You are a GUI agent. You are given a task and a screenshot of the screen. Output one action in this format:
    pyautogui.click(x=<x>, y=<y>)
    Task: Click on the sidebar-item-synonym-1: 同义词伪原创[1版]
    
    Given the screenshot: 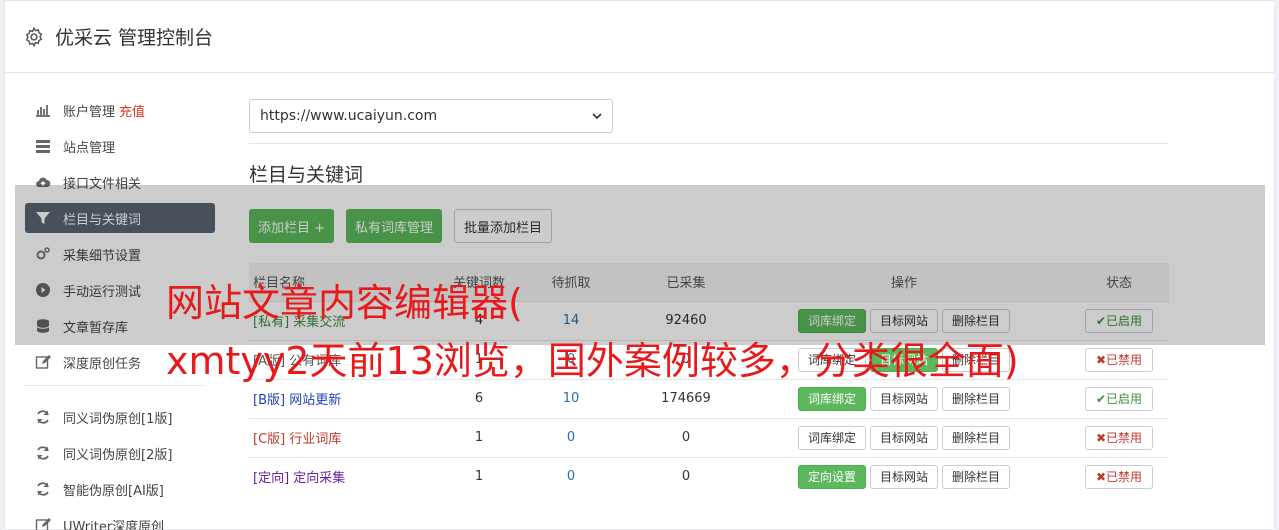 What is the action you would take?
    pyautogui.click(x=120, y=417)
    